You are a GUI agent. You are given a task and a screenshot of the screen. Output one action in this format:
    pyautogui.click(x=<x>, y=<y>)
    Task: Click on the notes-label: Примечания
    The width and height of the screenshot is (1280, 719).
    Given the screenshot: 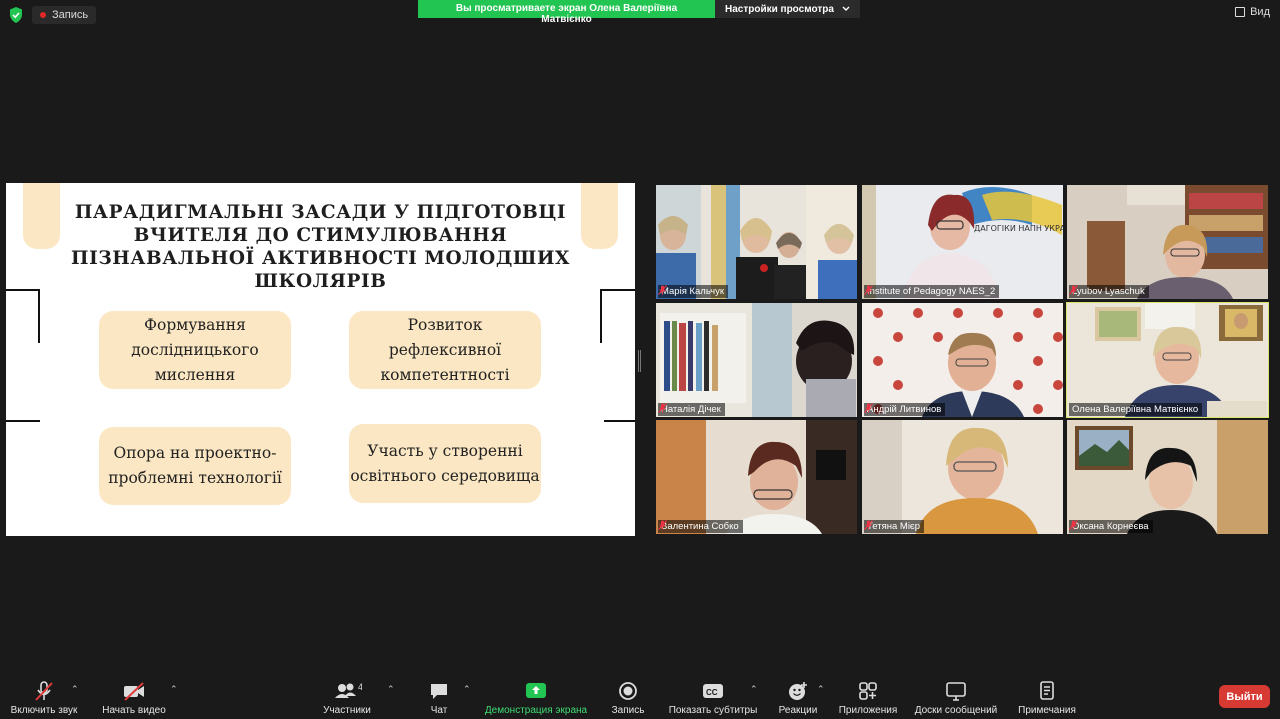 What is the action you would take?
    pyautogui.click(x=1047, y=710)
    